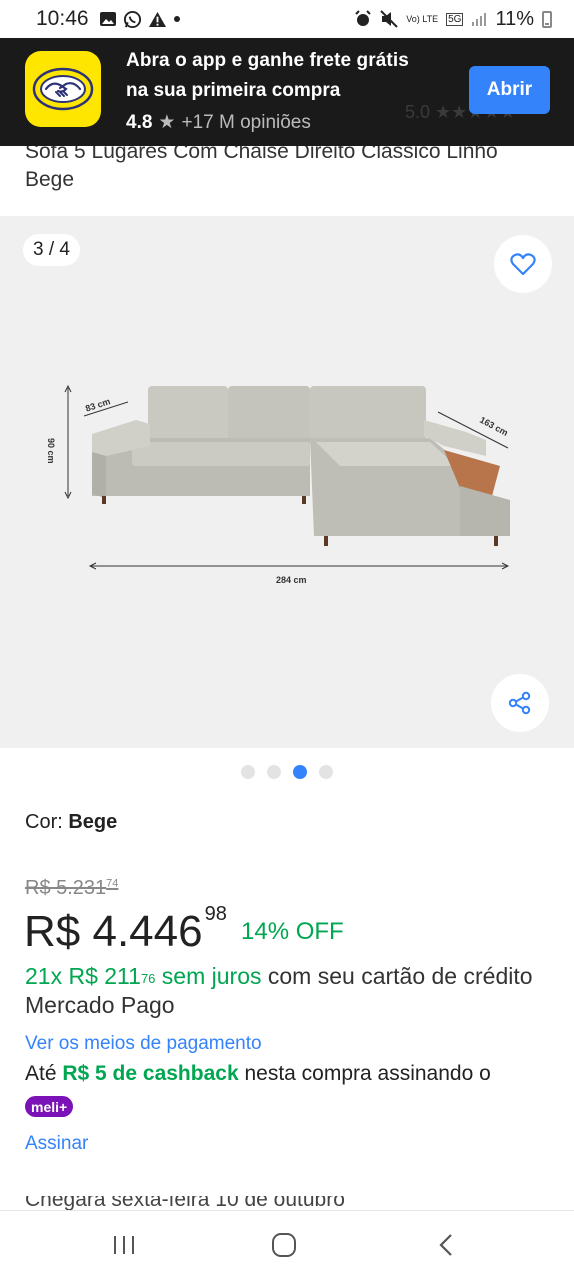  I want to click on color-value: Bege, so click(93, 822).